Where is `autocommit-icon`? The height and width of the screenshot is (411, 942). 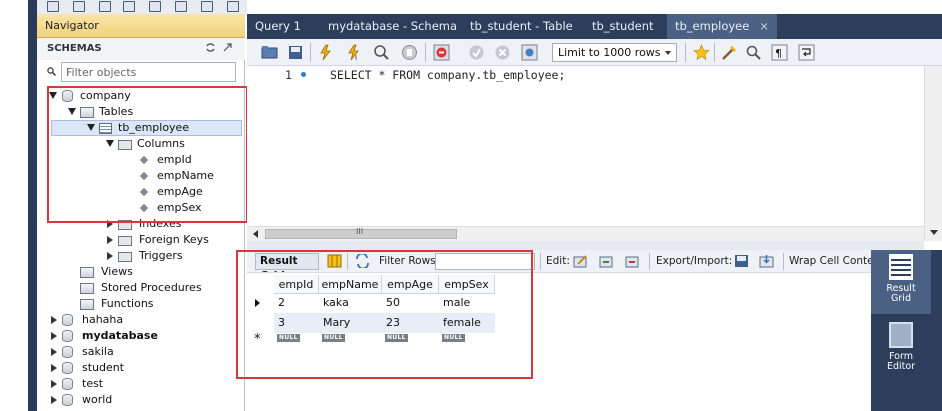
autocommit-icon is located at coordinates (529, 52).